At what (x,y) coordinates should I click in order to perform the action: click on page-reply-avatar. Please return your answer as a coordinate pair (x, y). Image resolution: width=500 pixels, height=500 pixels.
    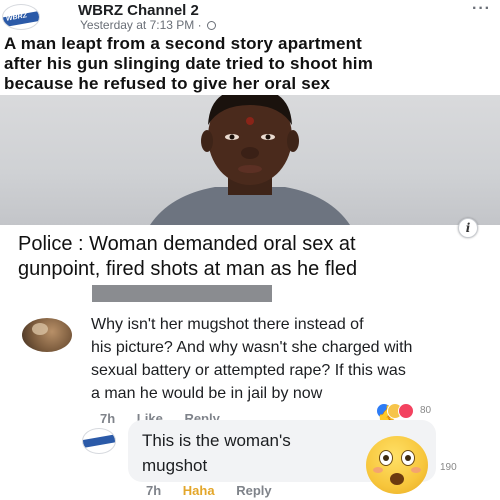
    Looking at the image, I should click on (99, 441).